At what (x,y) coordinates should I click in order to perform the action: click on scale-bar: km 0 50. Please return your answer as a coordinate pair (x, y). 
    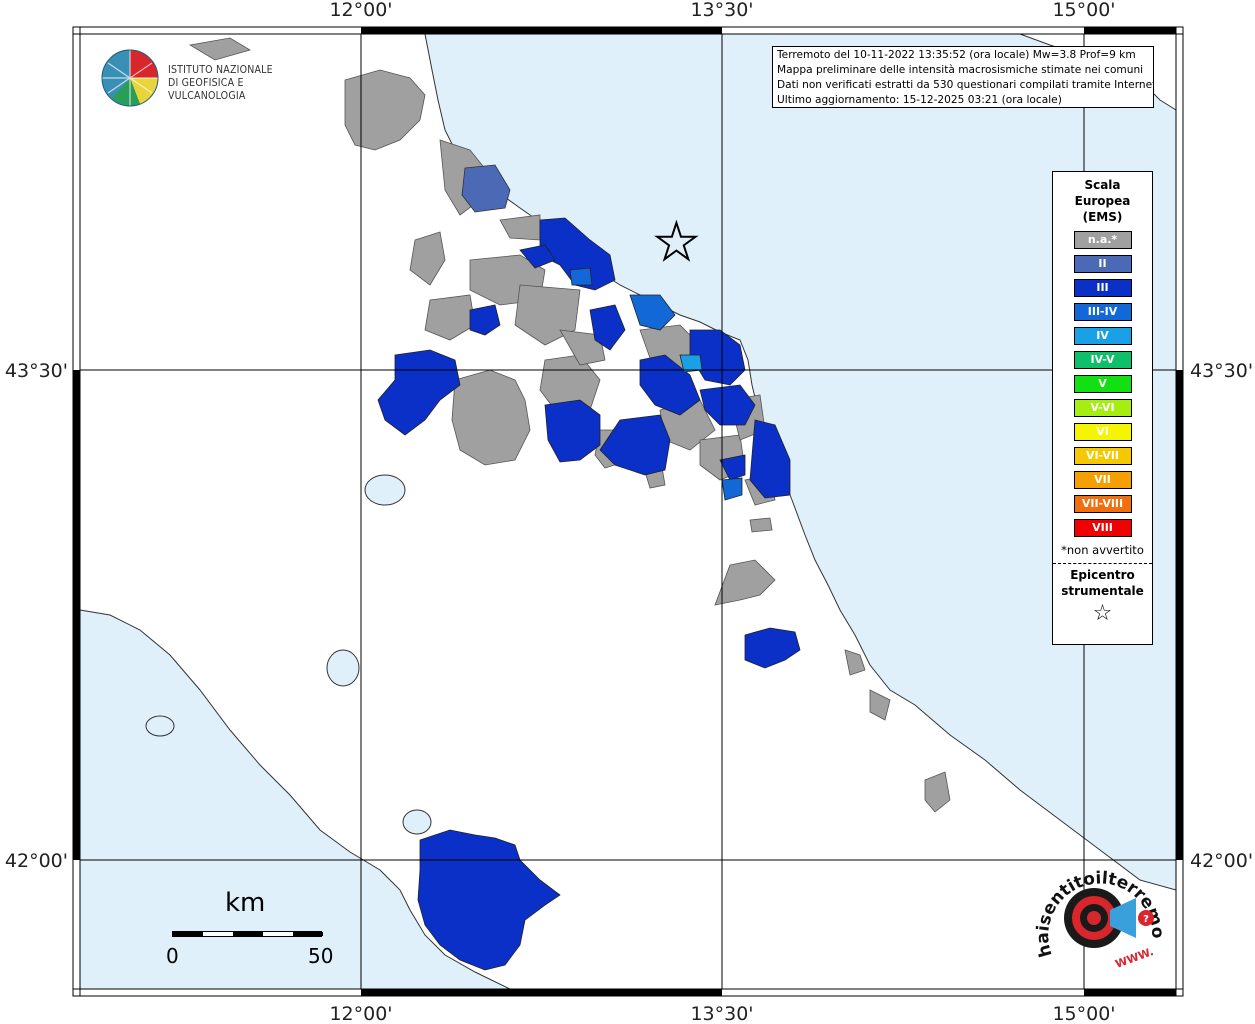
    Looking at the image, I should click on (250, 928).